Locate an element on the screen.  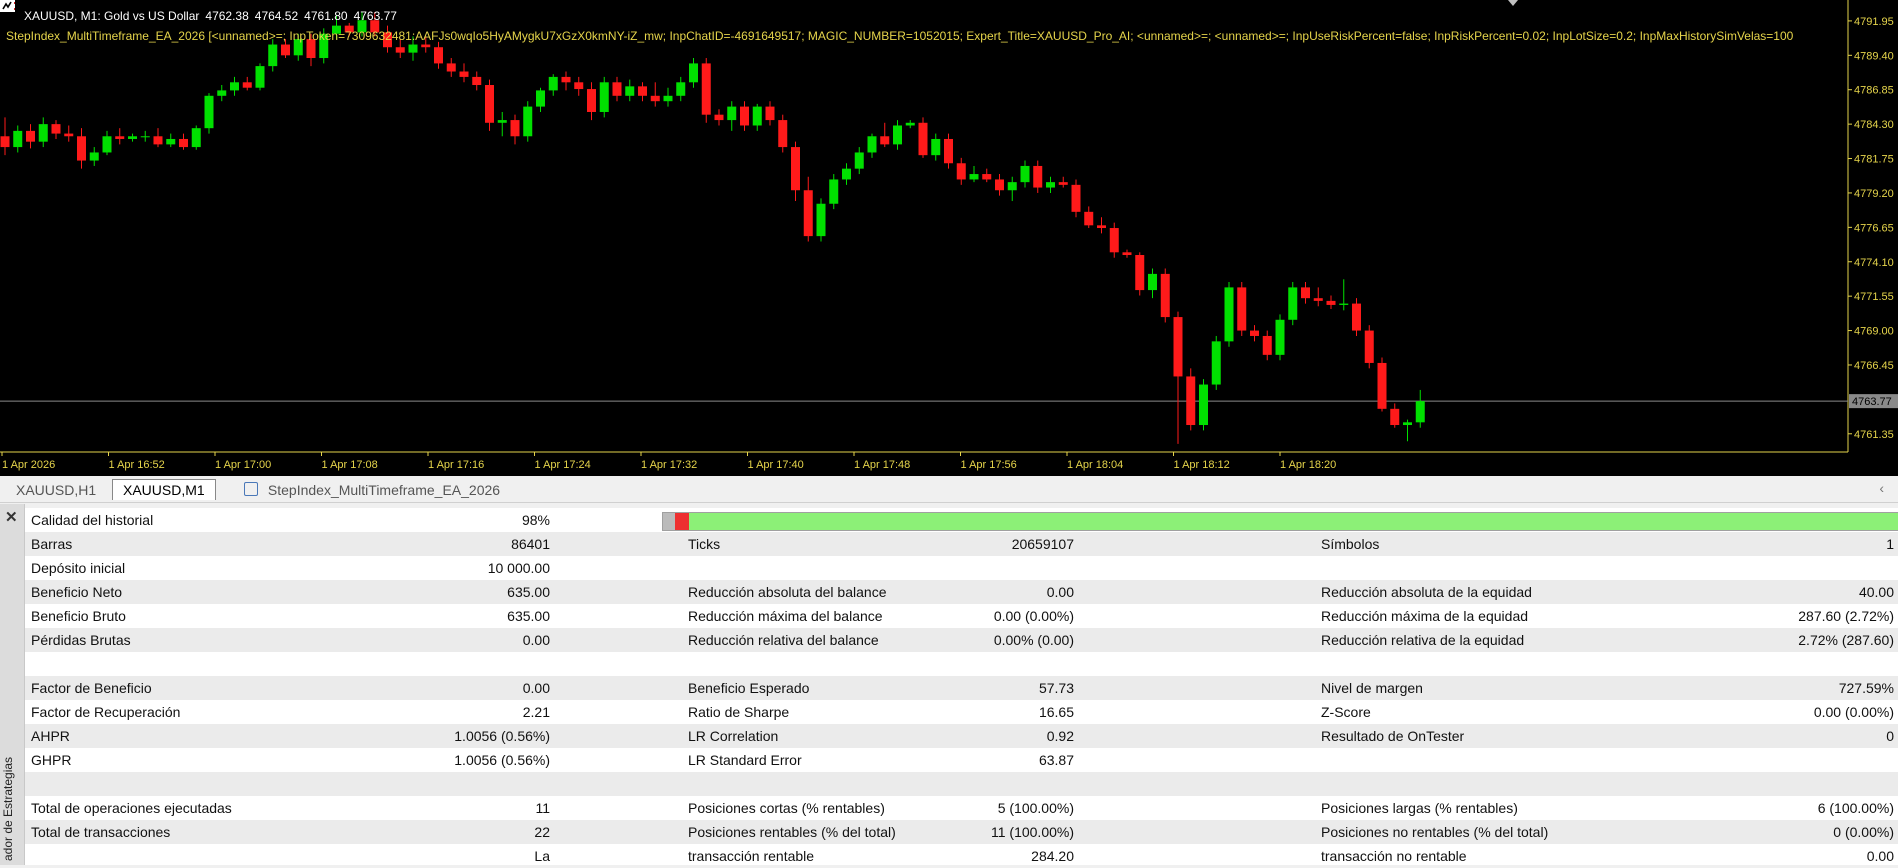
report-row is located at coordinates (961, 664).